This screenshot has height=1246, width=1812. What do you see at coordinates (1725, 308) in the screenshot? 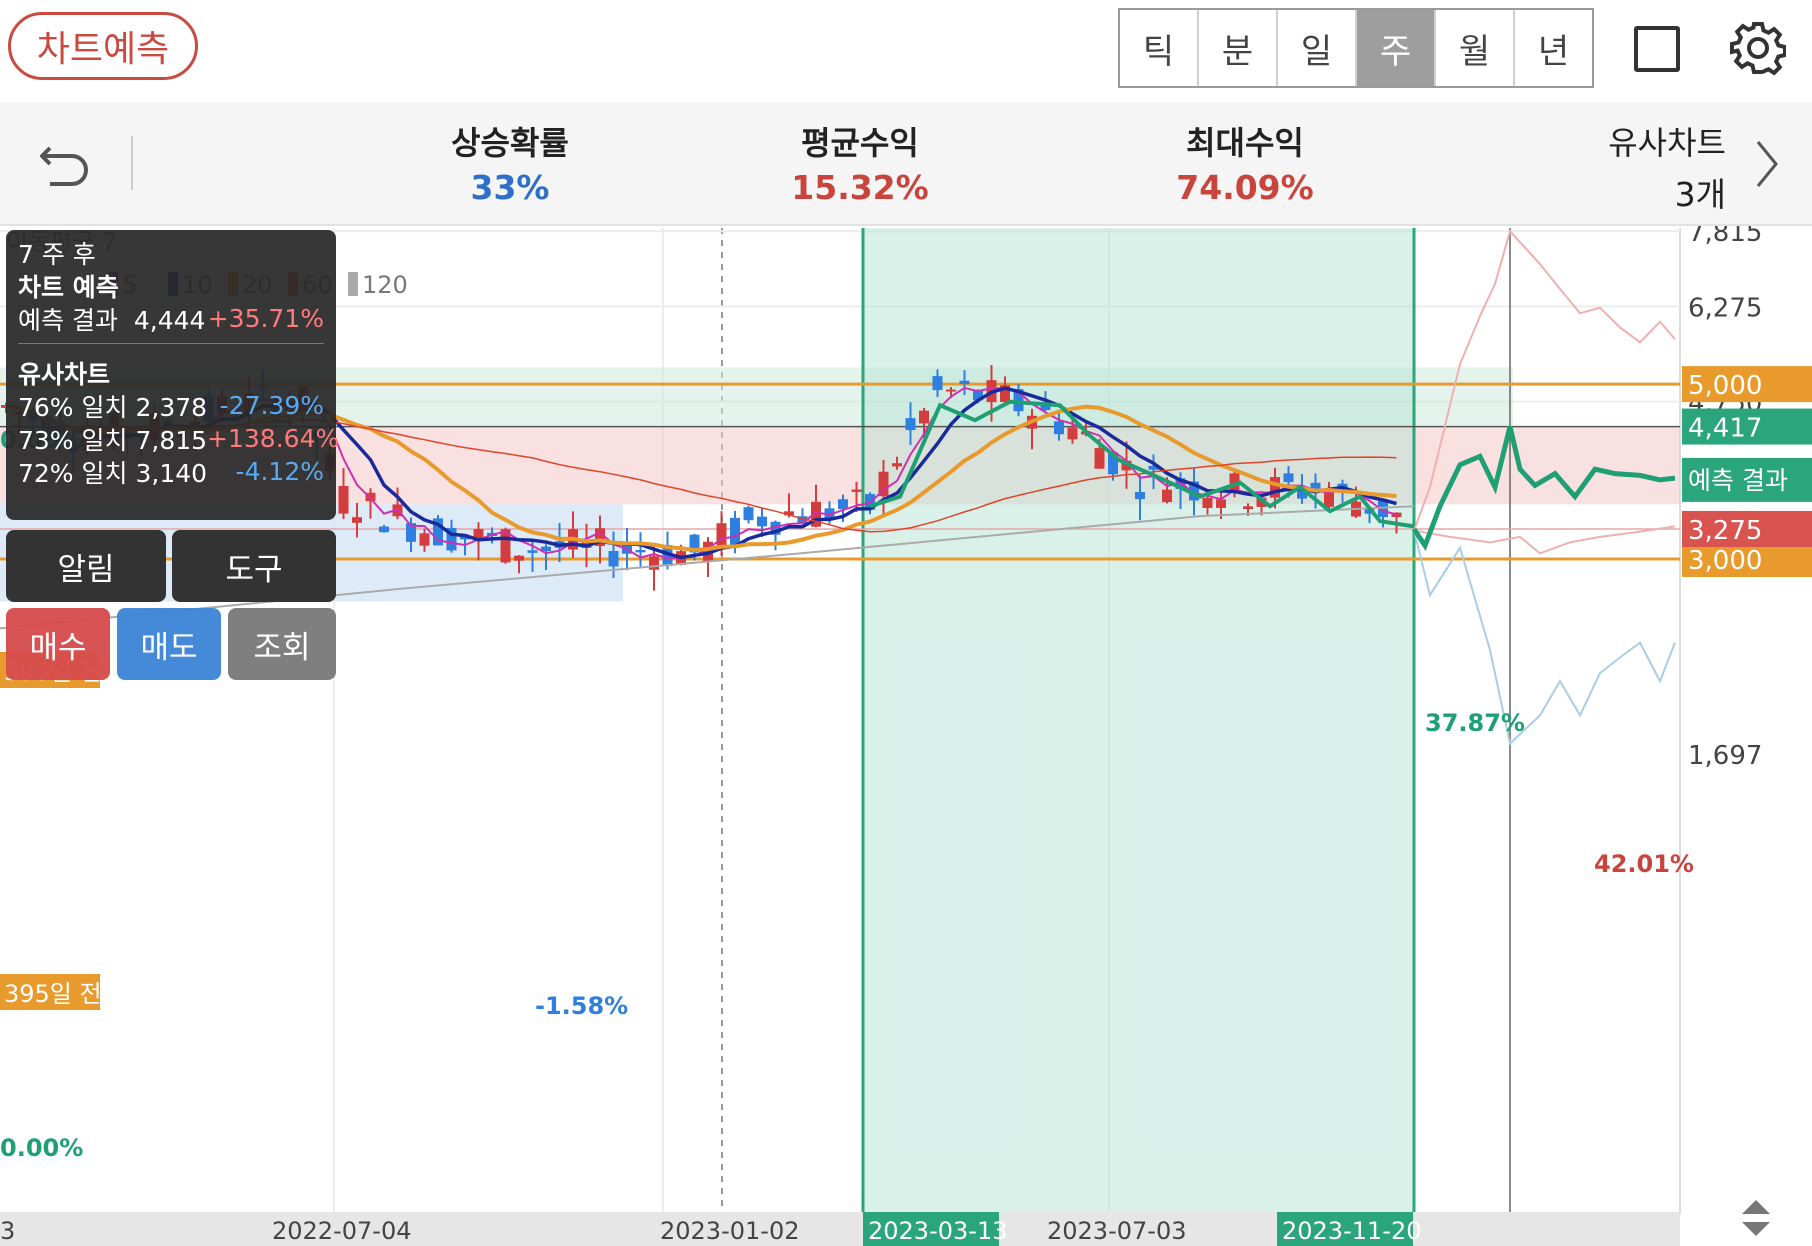
I see `price-tick-label: 6,275` at bounding box center [1725, 308].